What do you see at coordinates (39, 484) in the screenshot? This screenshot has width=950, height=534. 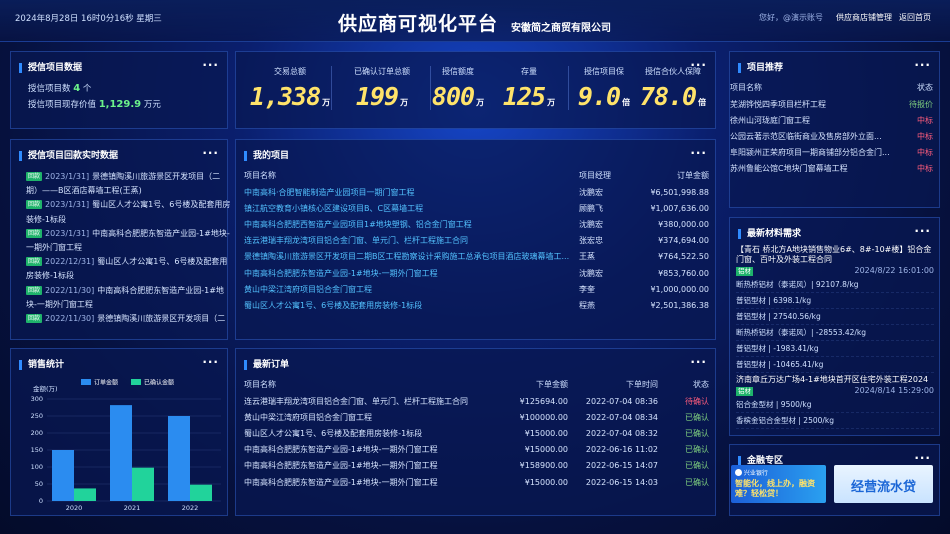 I see `y-tick-label: 50` at bounding box center [39, 484].